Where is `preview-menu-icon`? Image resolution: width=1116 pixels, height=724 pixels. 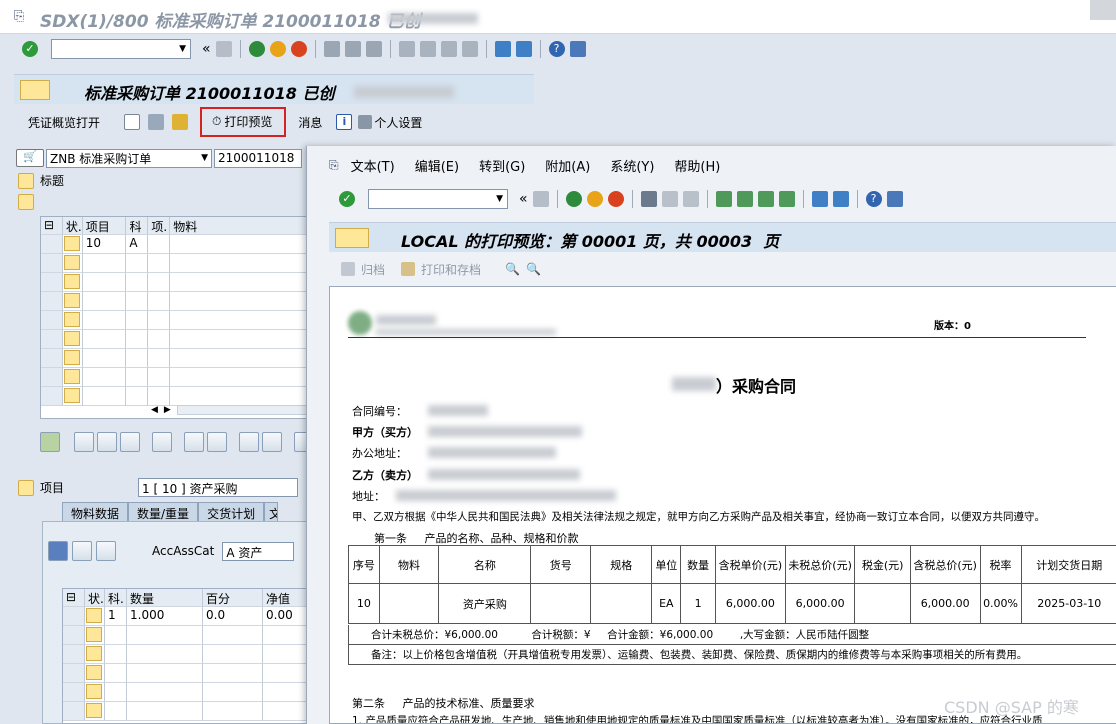 preview-menu-icon is located at coordinates (352, 238).